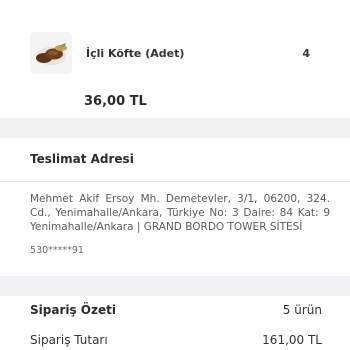  What do you see at coordinates (176, 340) in the screenshot?
I see `summary-total-row: Sipariş Tutarı 161,00 TL` at bounding box center [176, 340].